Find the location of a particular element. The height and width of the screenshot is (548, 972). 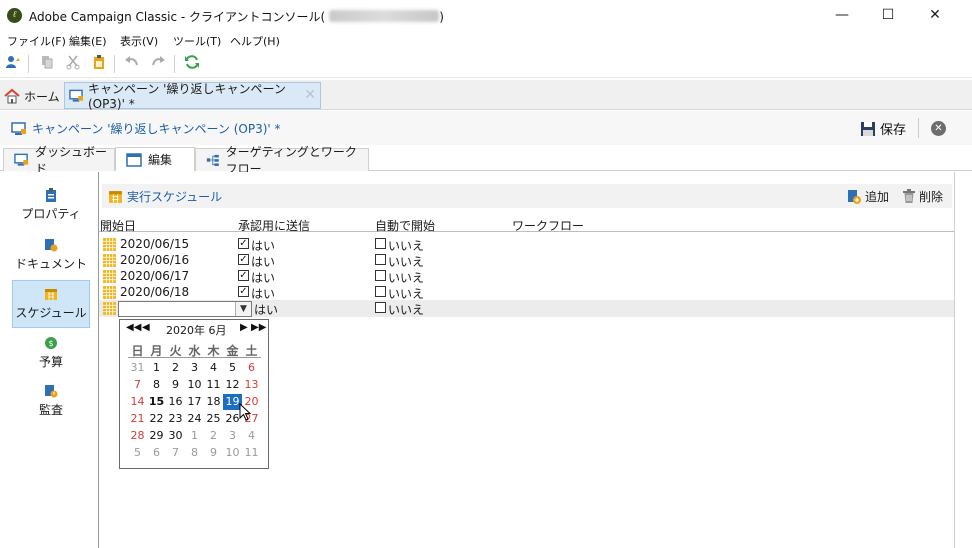

menu-tools: ツール(T) is located at coordinates (197, 41).